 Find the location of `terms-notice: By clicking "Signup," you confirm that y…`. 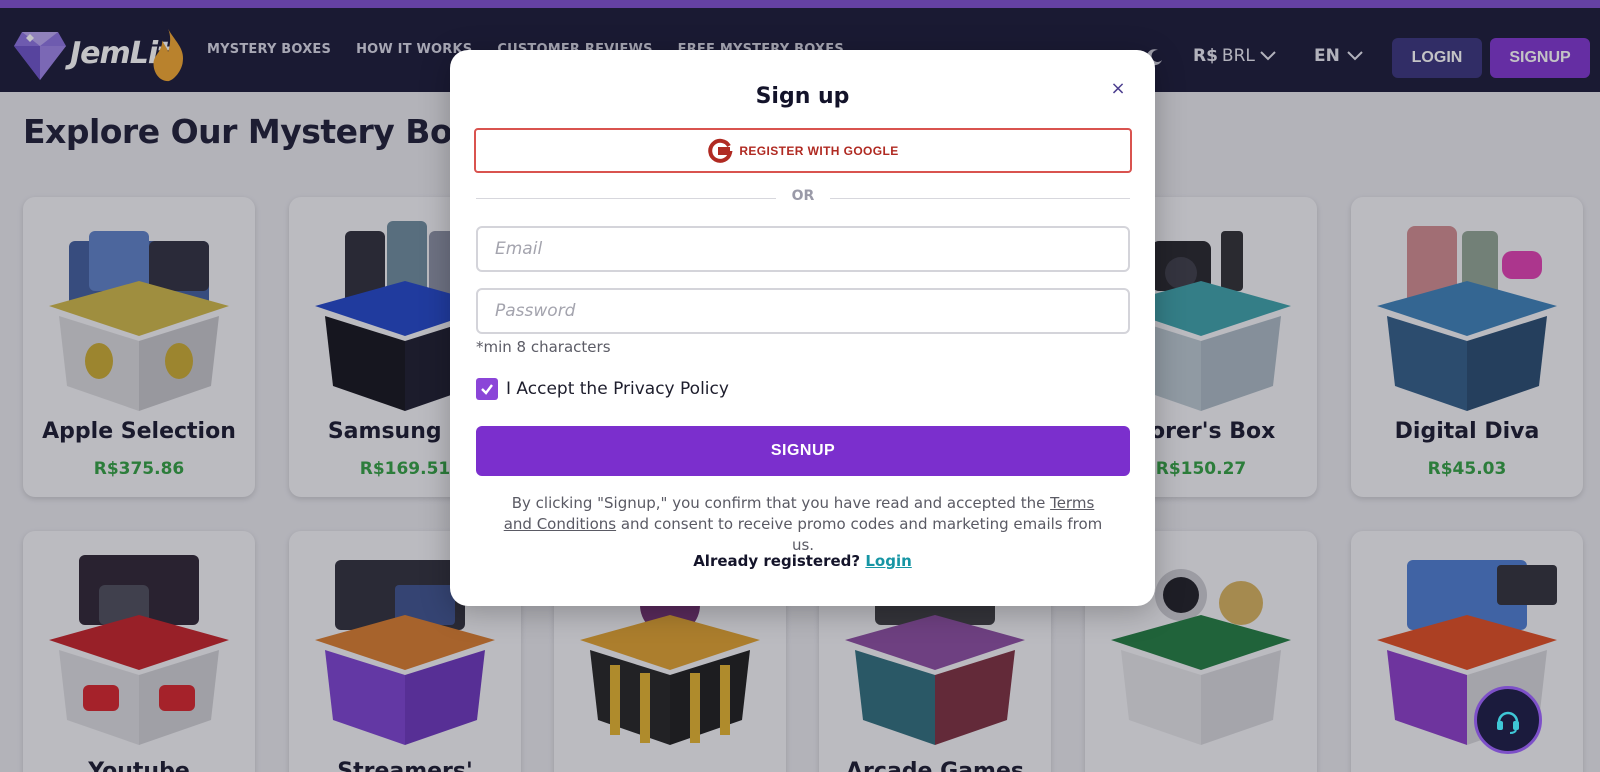

terms-notice: By clicking "Signup," you confirm that y… is located at coordinates (803, 524).